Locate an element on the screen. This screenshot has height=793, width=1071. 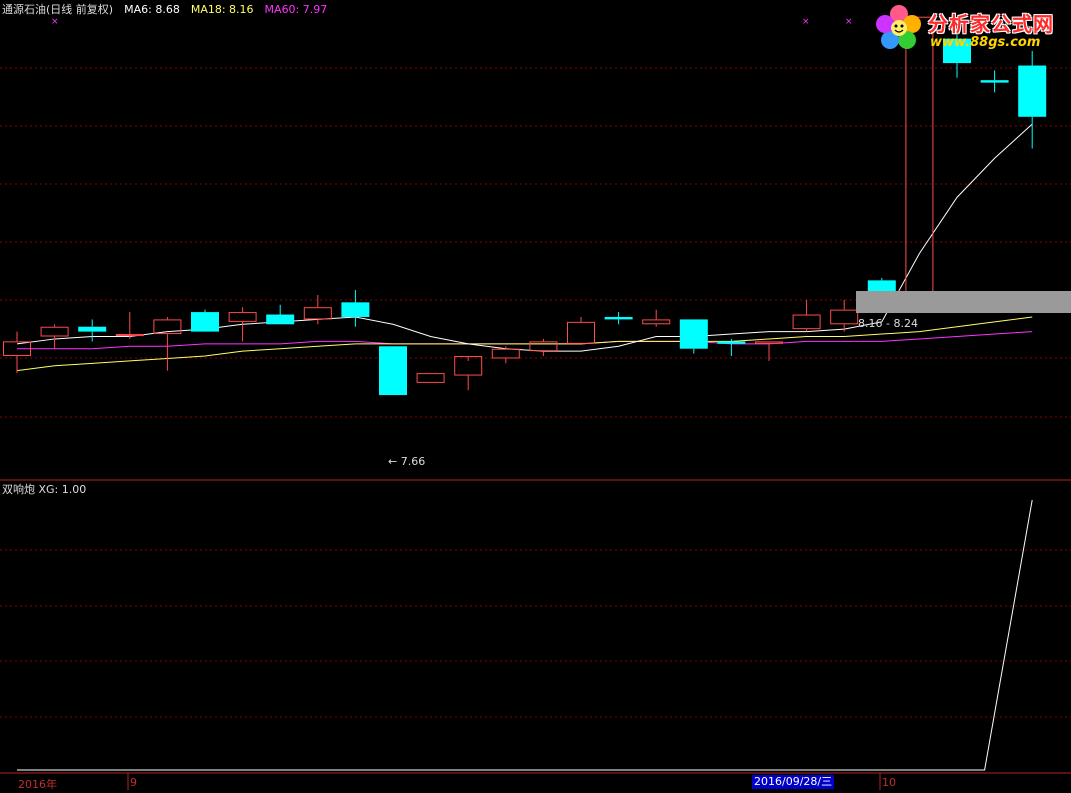
ma60-value: 7.97 is located at coordinates (315, 9).